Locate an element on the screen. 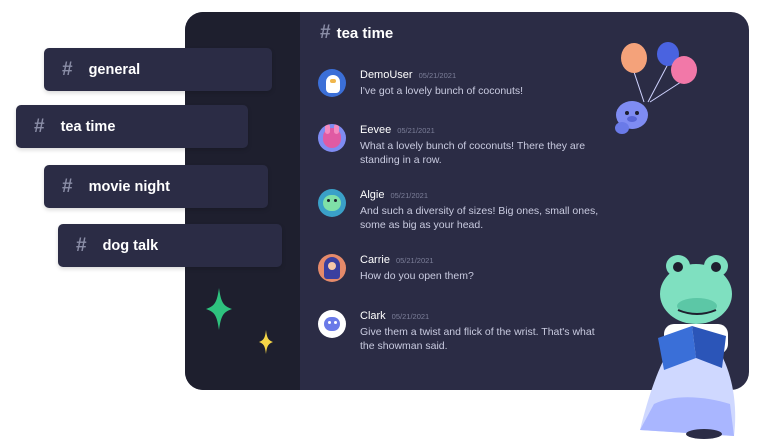 The image size is (780, 446). channel-pill-label: movie night is located at coordinates (129, 186).